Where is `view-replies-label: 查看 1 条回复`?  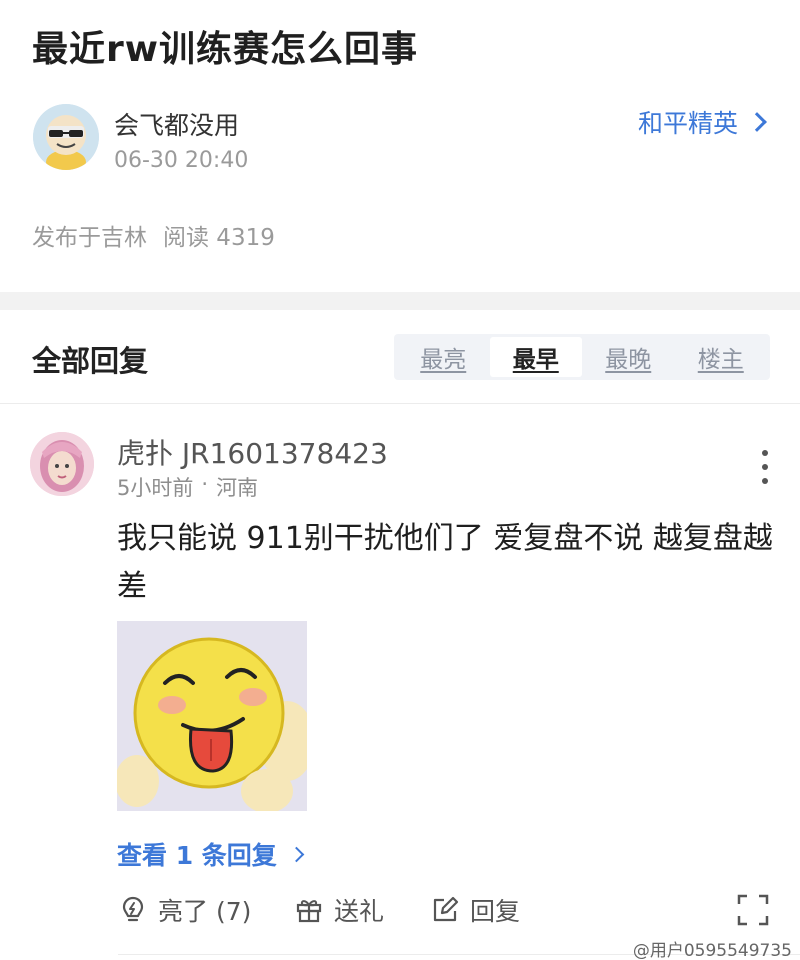 view-replies-label: 查看 1 条回复 is located at coordinates (197, 855).